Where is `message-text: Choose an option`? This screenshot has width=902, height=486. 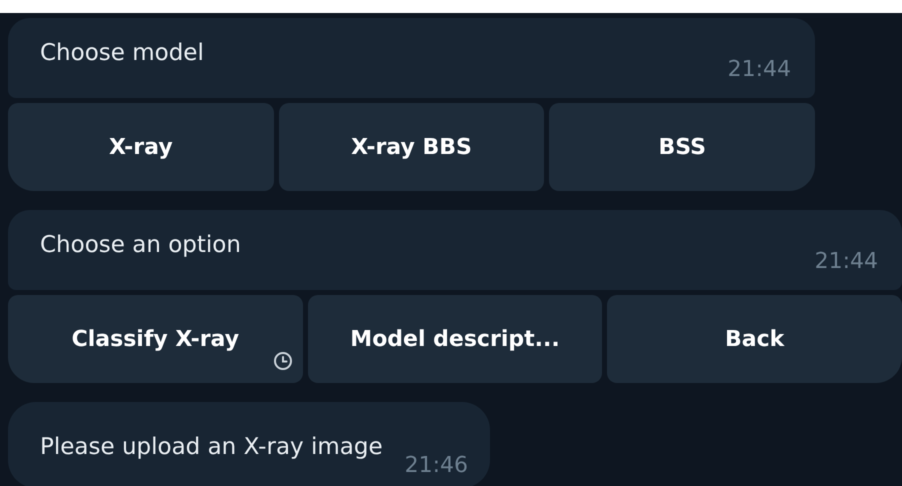
message-text: Choose an option is located at coordinates (140, 244).